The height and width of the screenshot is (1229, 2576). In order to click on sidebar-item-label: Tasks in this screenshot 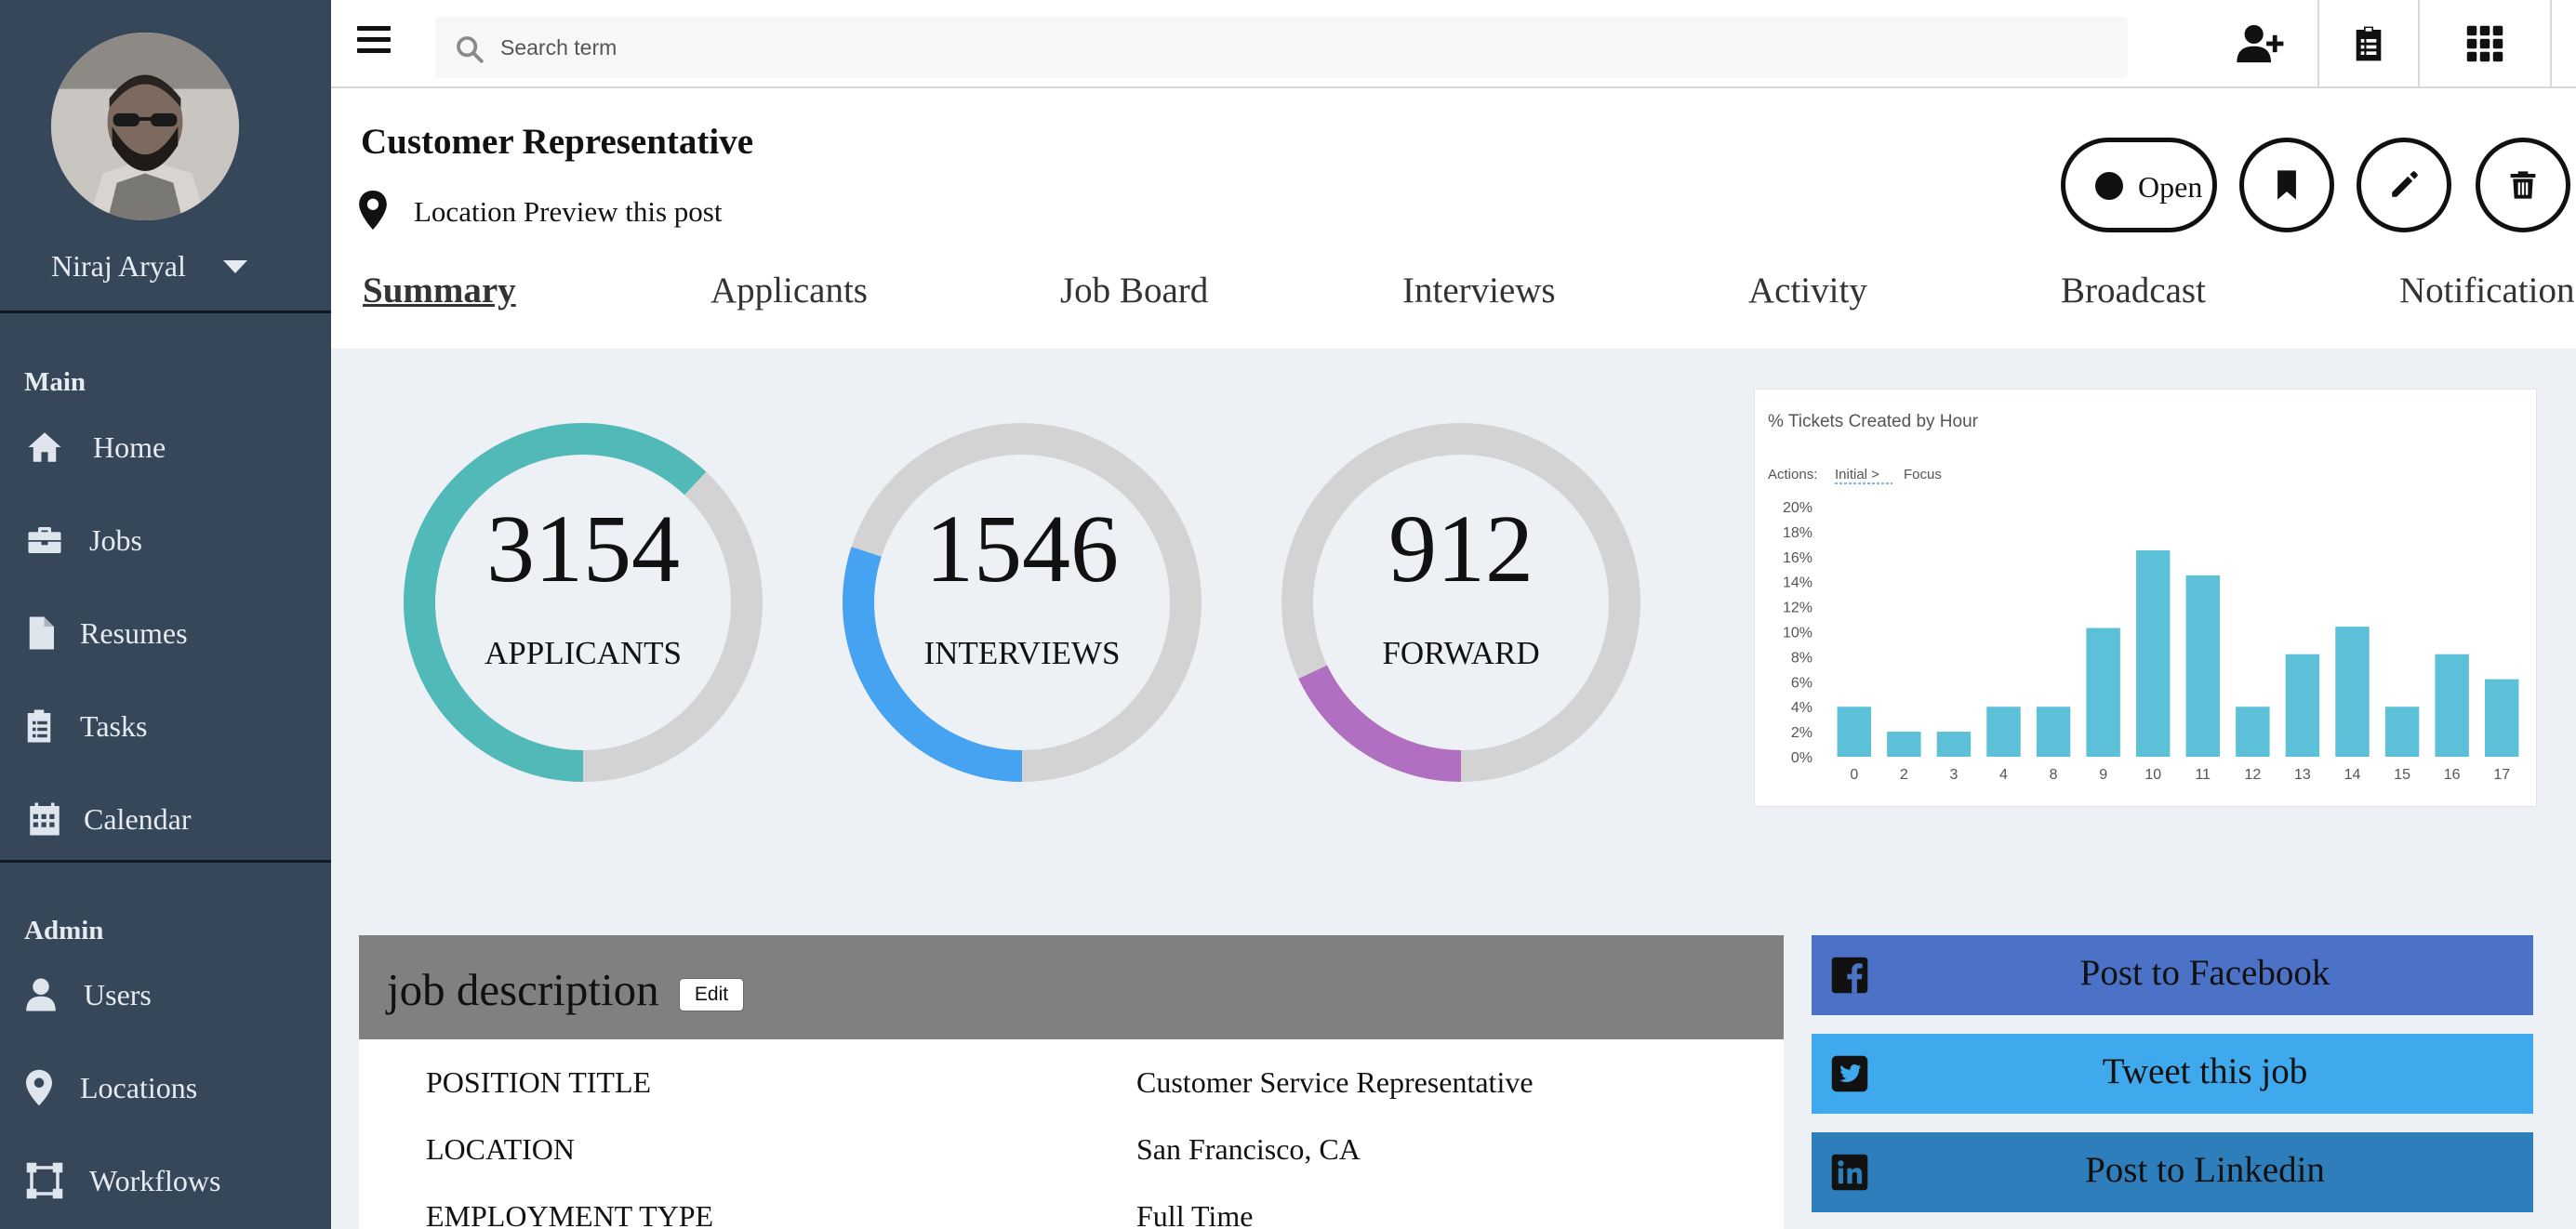, I will do `click(114, 725)`.